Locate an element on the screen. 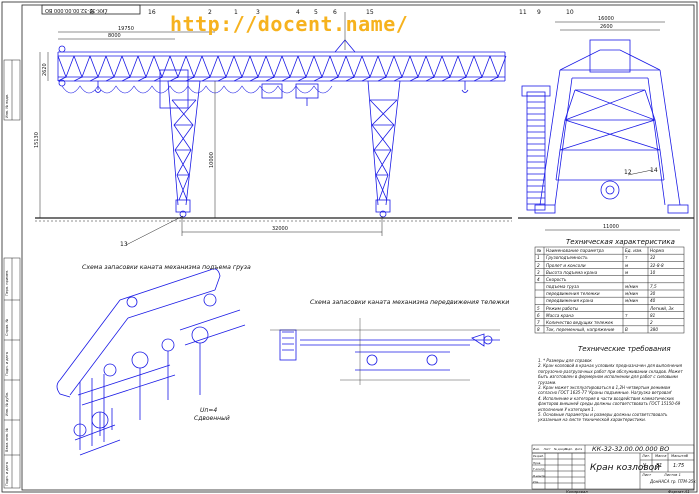  dim-2620: 2620 is located at coordinates (45, 69).